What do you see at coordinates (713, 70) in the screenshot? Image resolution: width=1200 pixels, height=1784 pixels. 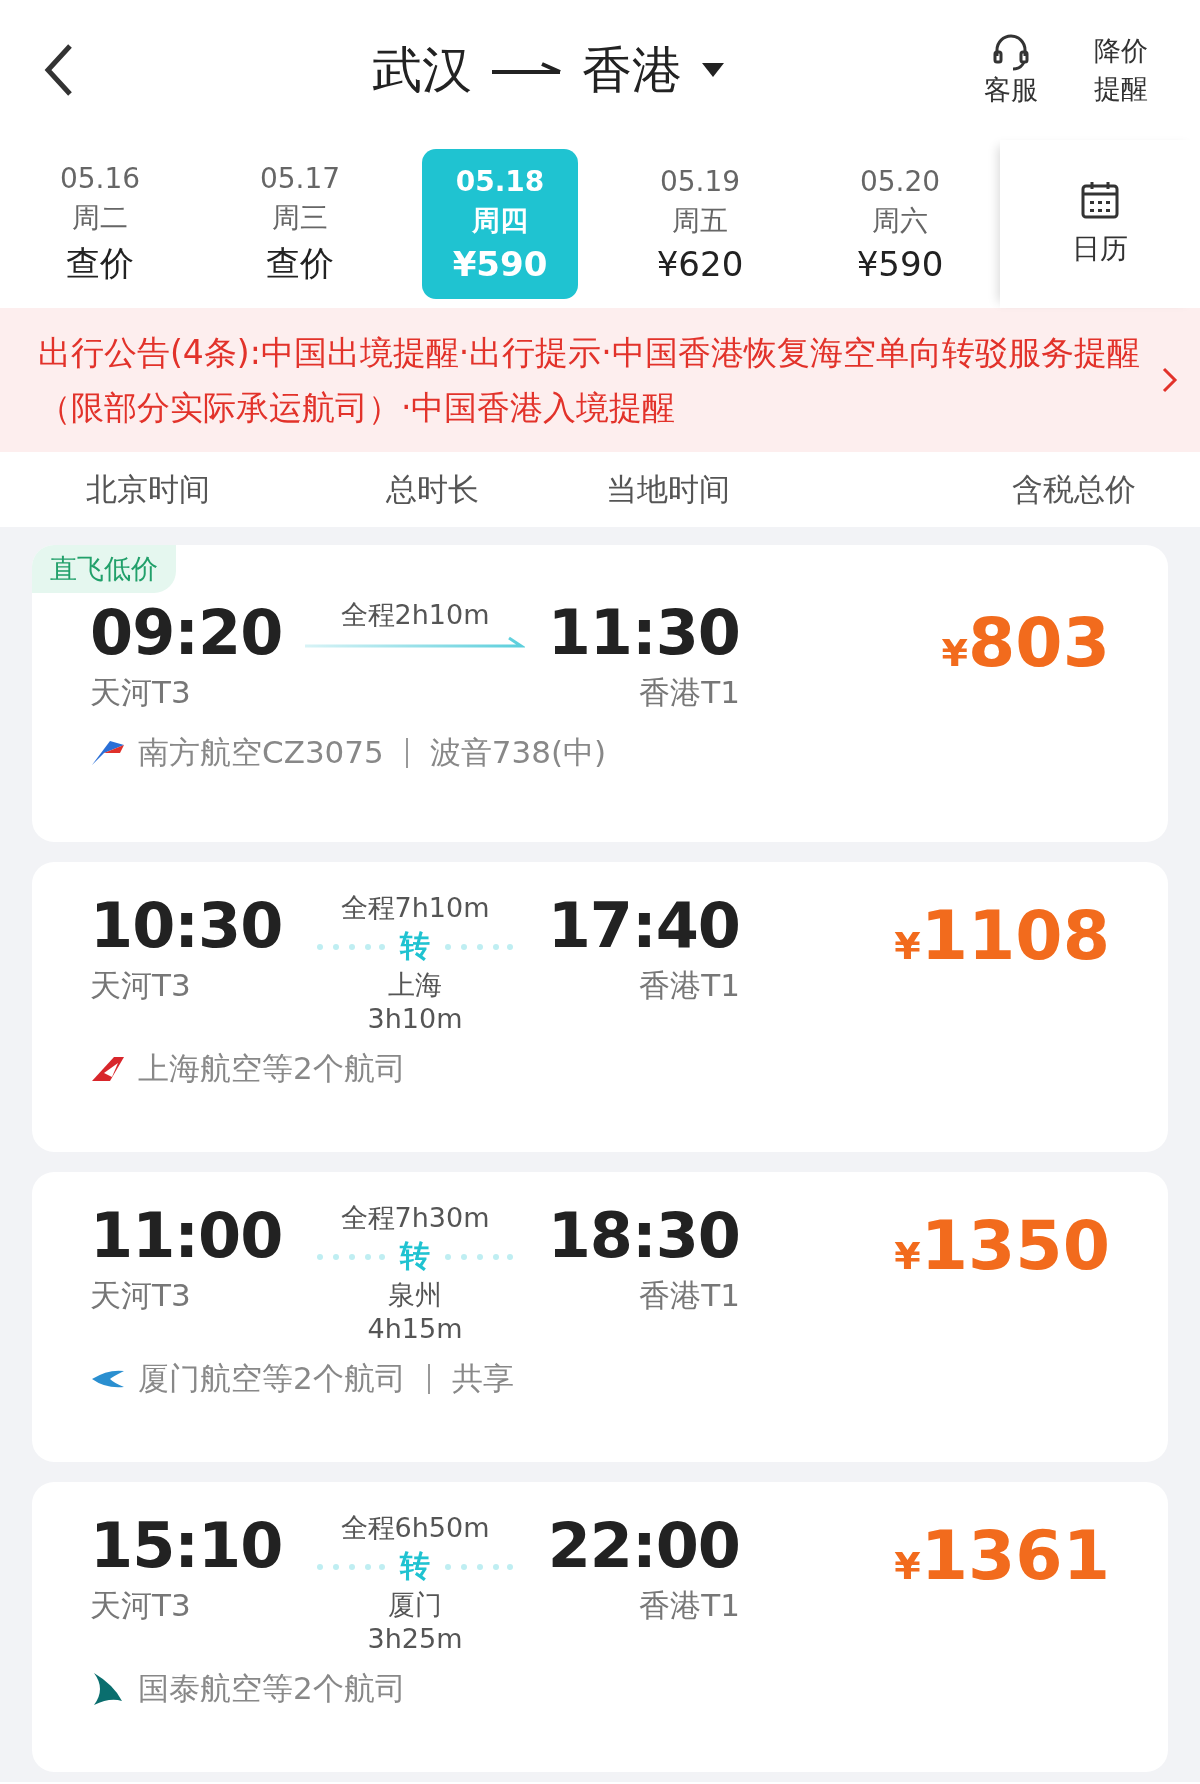 I see `dropdown-icon` at bounding box center [713, 70].